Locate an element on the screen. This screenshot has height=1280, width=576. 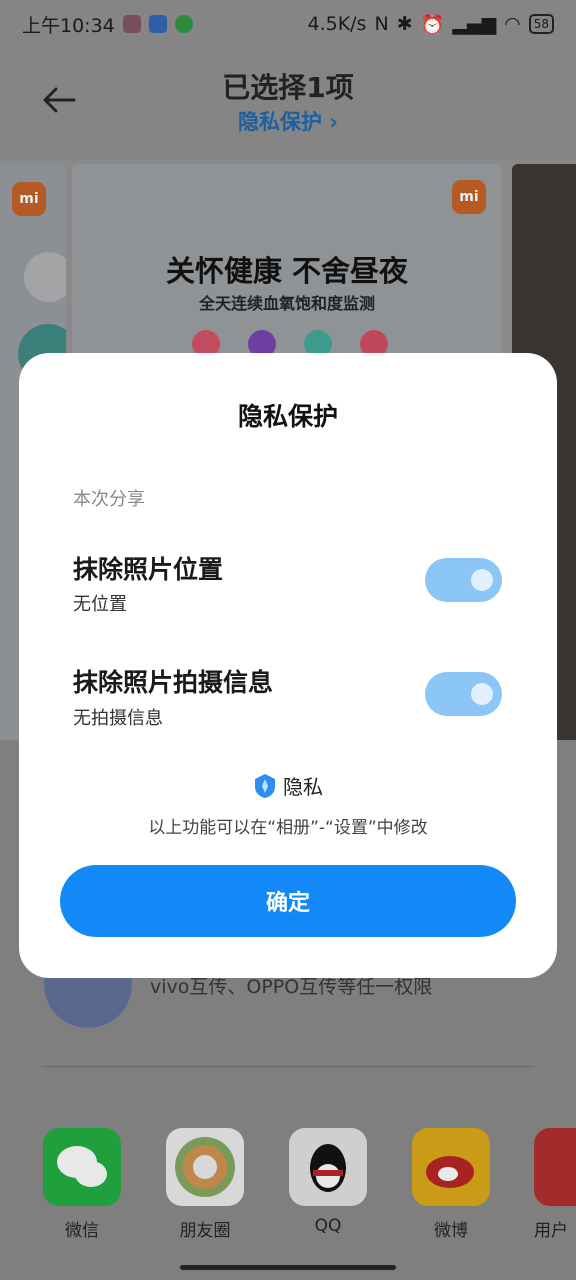
remove-location-toggle is located at coordinates (463, 580).